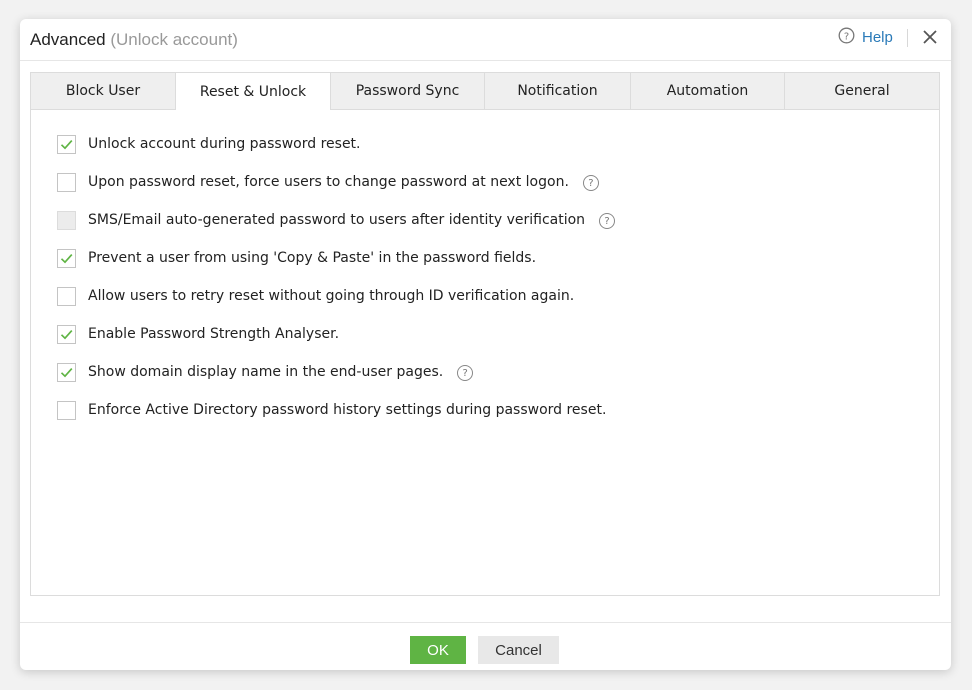 The image size is (972, 690). What do you see at coordinates (336, 344) in the screenshot?
I see `option-row: Enable Password Strength Analyser.` at bounding box center [336, 344].